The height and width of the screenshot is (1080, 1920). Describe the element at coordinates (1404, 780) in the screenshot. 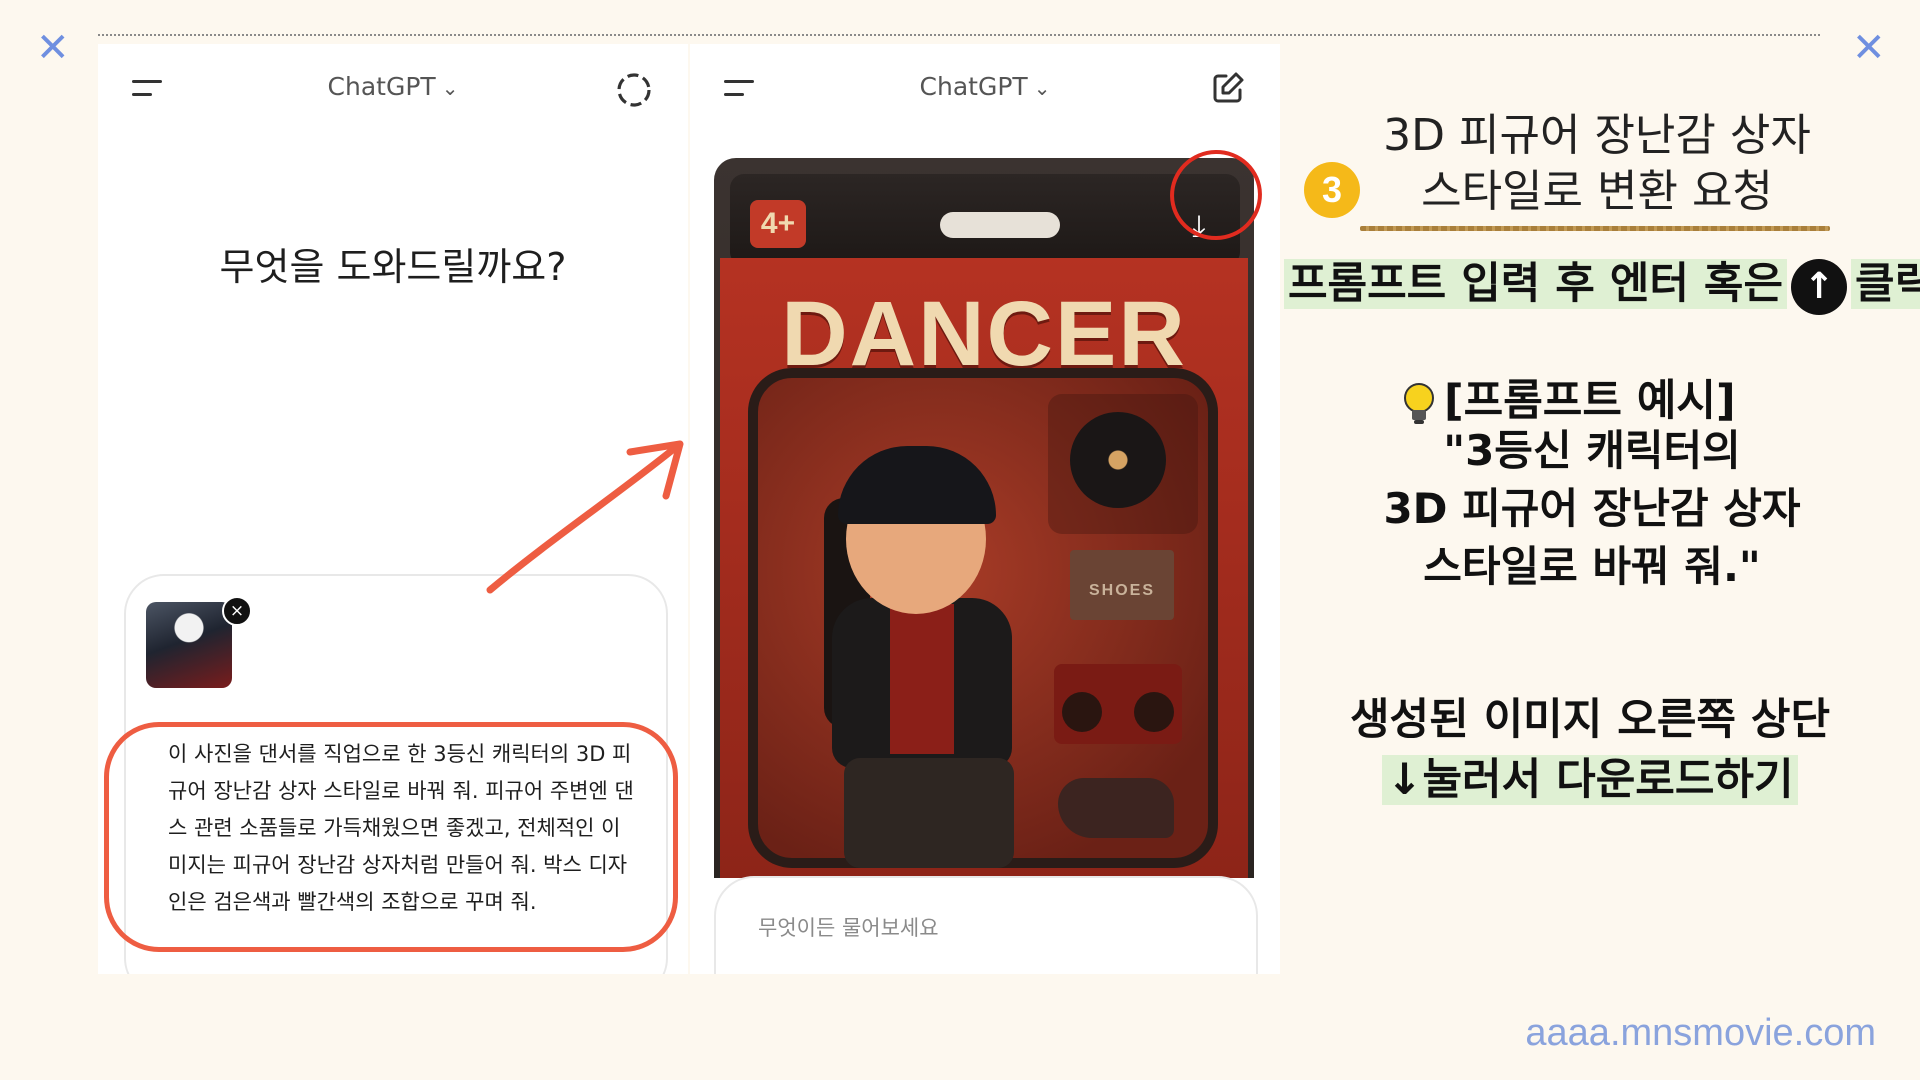

I see `download-arrow-icon: ↓` at that location.